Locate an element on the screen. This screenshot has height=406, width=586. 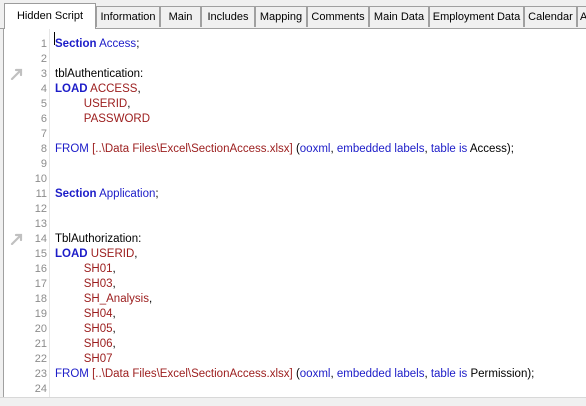
line-code: Section Access; is located at coordinates (97, 44).